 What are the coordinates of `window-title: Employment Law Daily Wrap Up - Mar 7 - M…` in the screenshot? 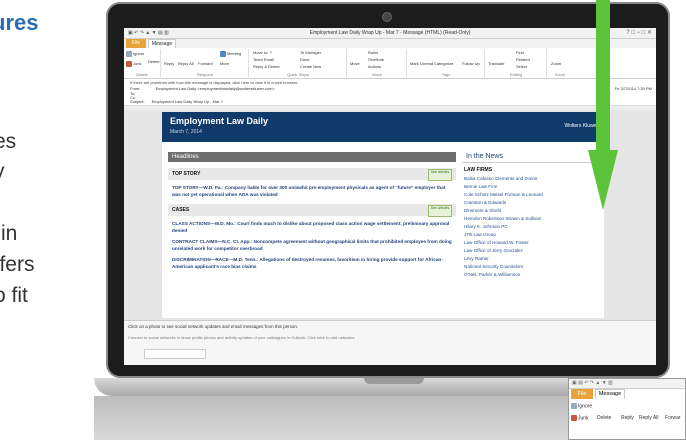 It's located at (390, 33).